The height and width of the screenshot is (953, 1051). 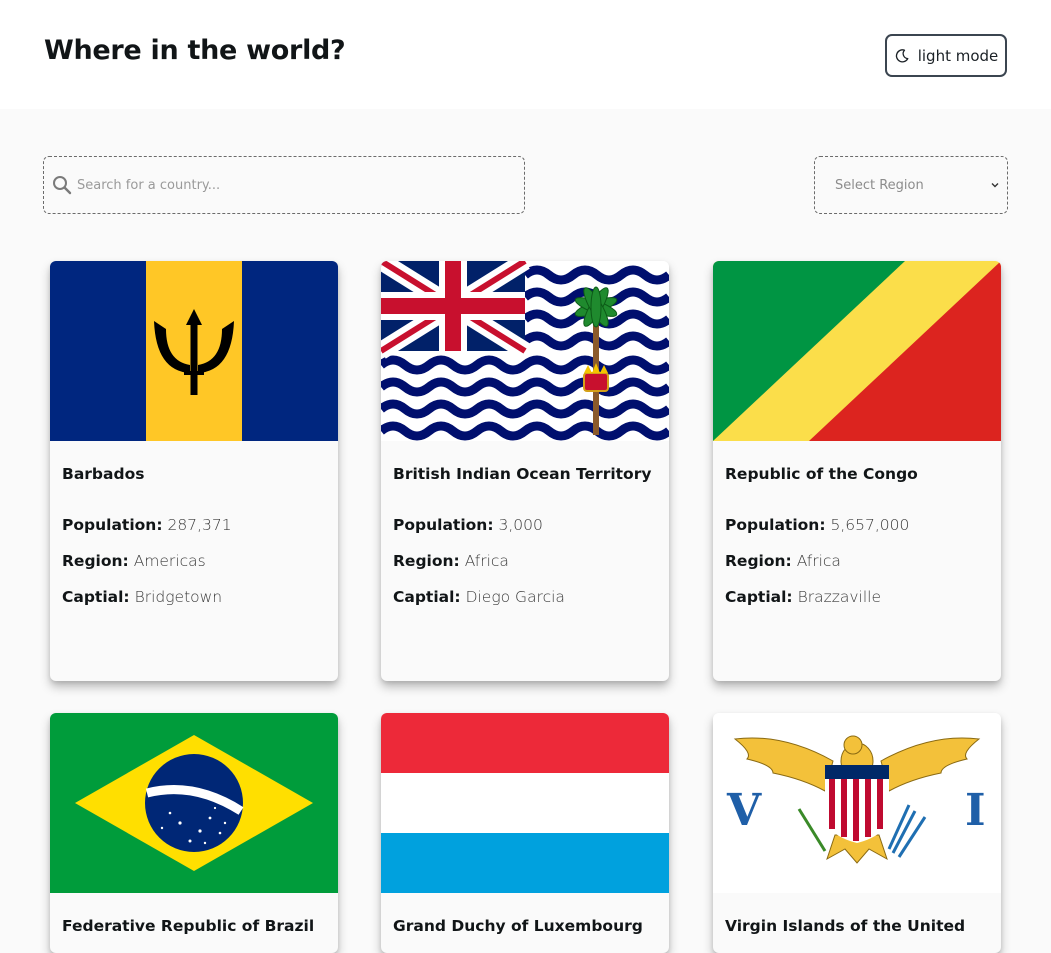 What do you see at coordinates (194, 803) in the screenshot?
I see `brazil-flag` at bounding box center [194, 803].